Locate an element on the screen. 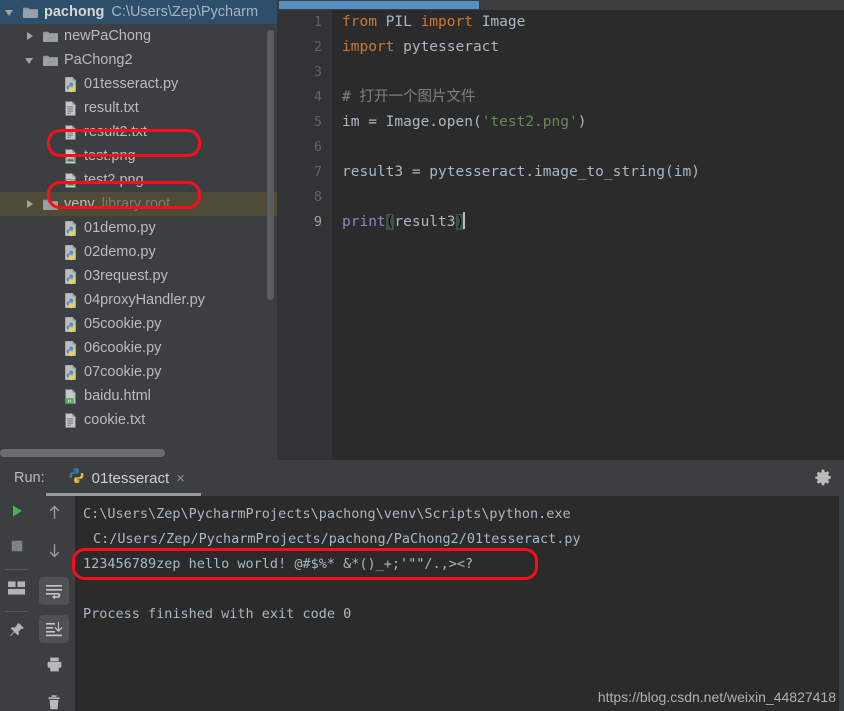  code-line: print(result3) is located at coordinates (593, 222).